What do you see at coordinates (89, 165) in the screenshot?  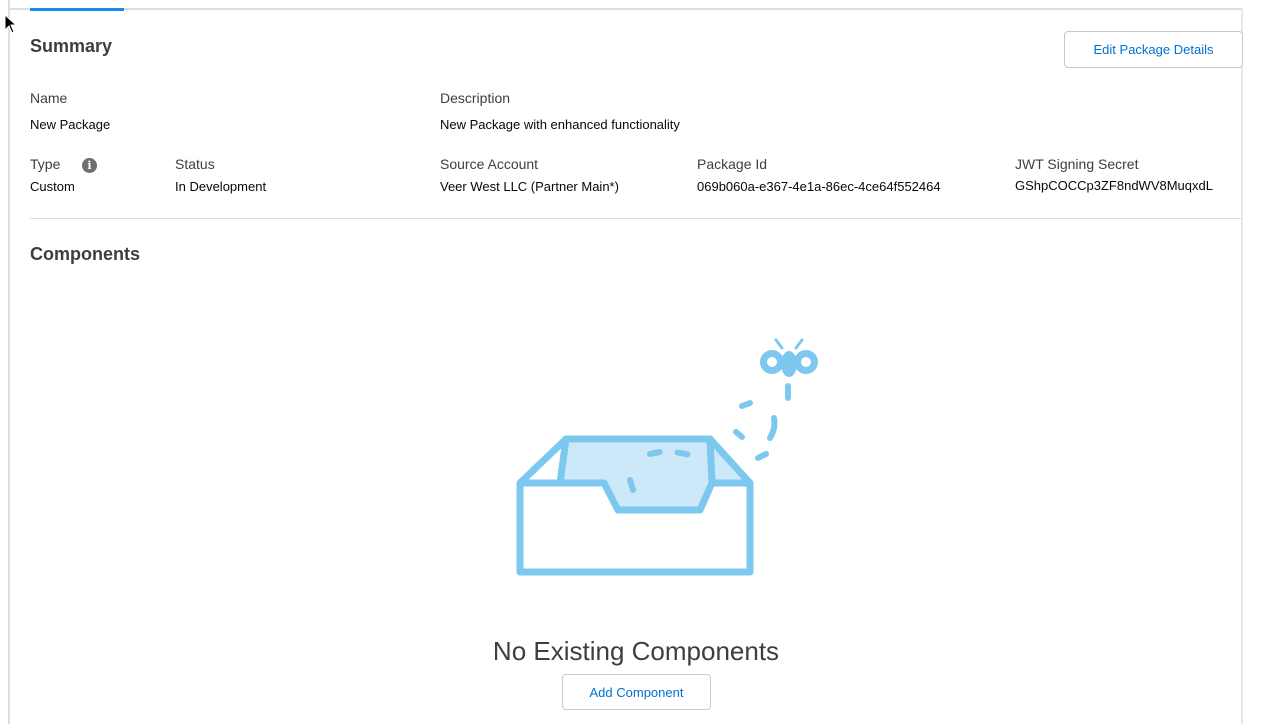 I see `info-icon: i` at bounding box center [89, 165].